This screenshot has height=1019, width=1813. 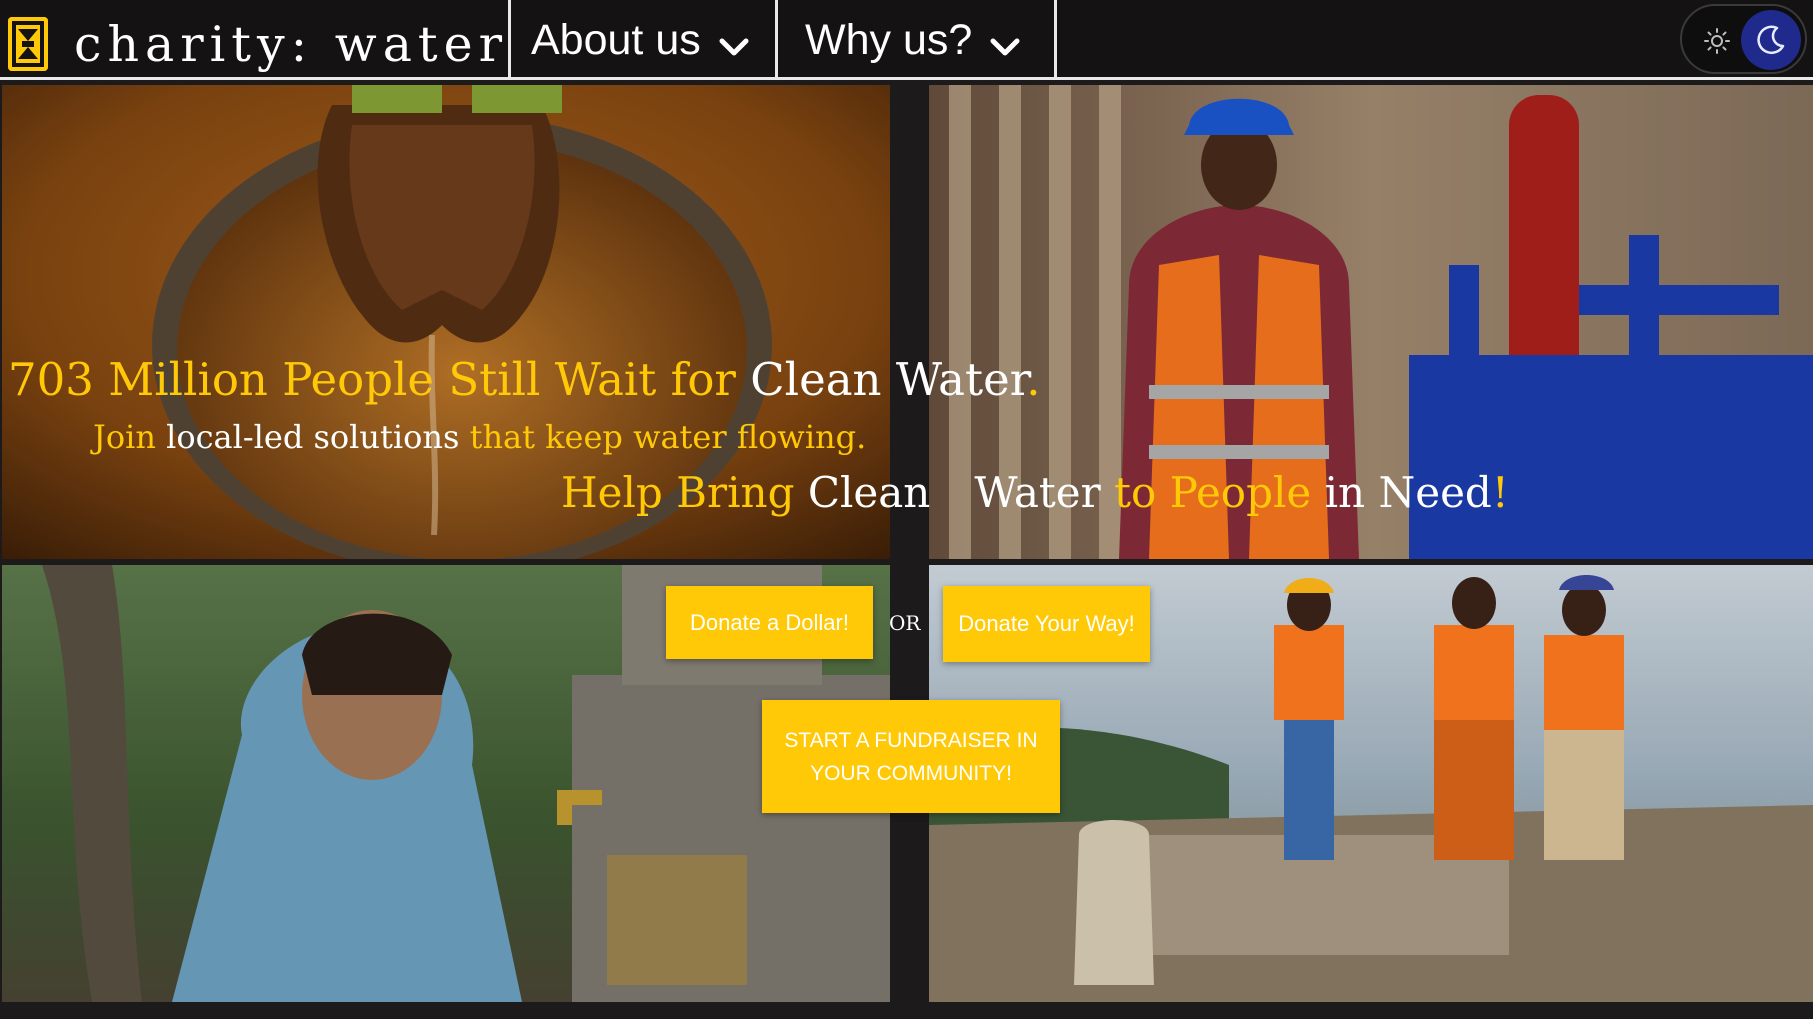 What do you see at coordinates (1033, 379) in the screenshot?
I see `headline-segment: .` at bounding box center [1033, 379].